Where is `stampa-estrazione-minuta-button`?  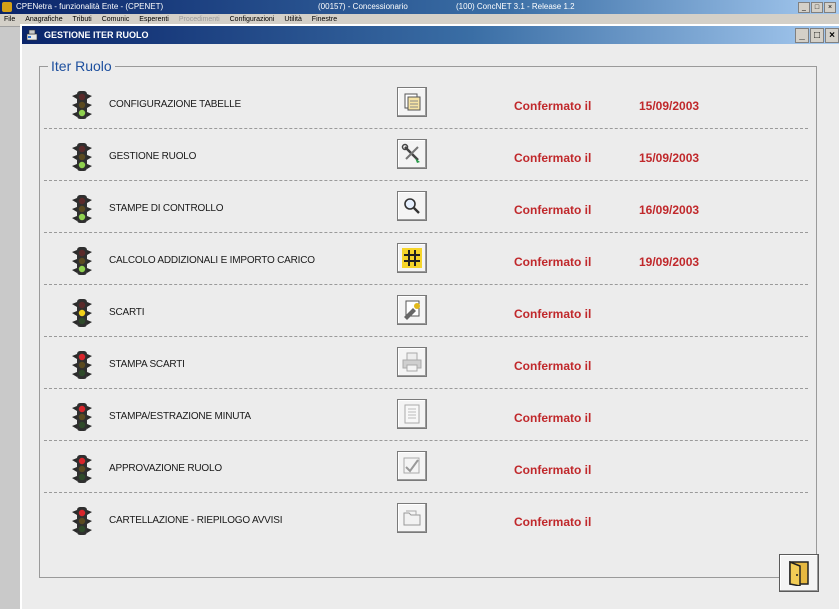 stampa-estrazione-minuta-button is located at coordinates (412, 414).